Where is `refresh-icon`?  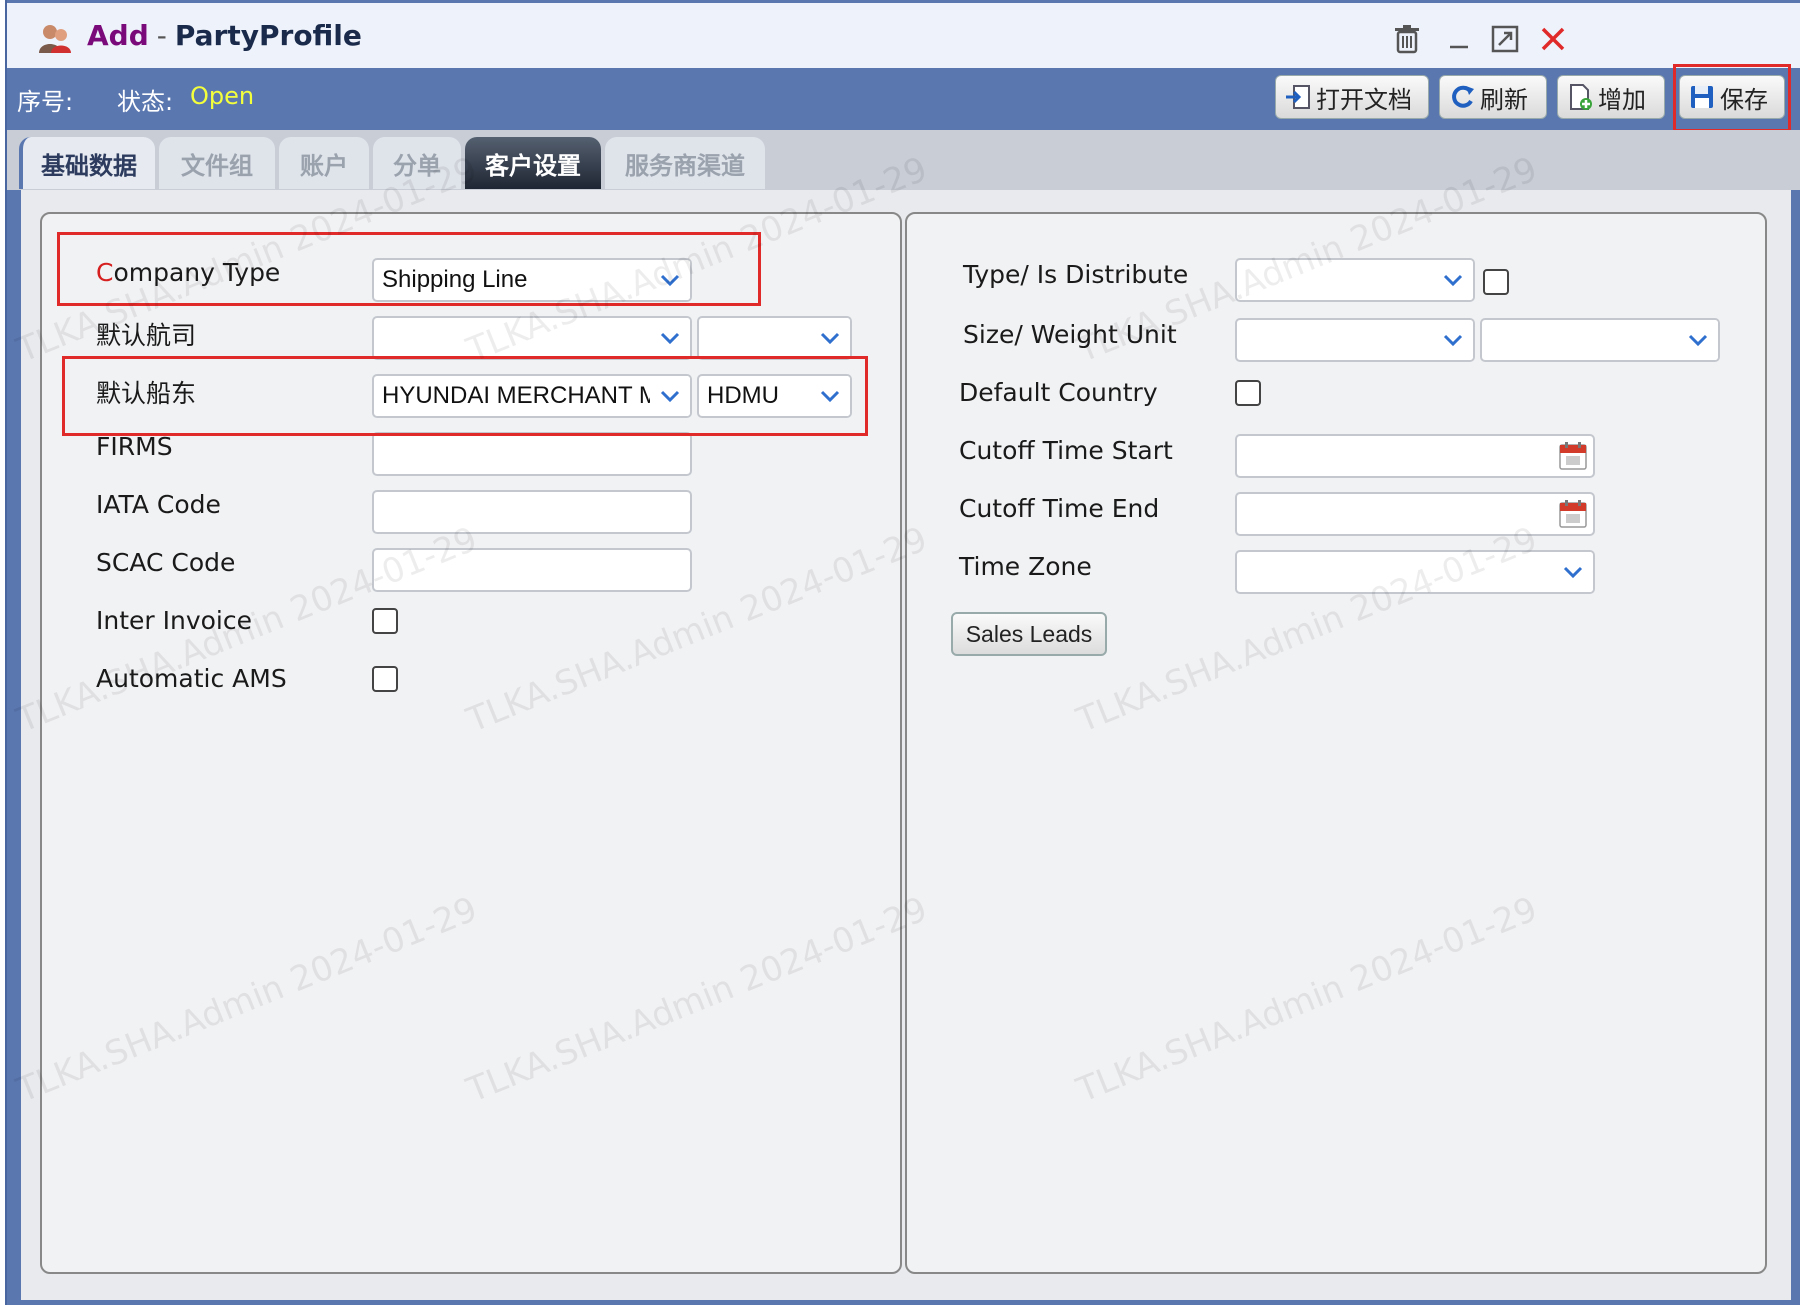
refresh-icon is located at coordinates (1463, 96).